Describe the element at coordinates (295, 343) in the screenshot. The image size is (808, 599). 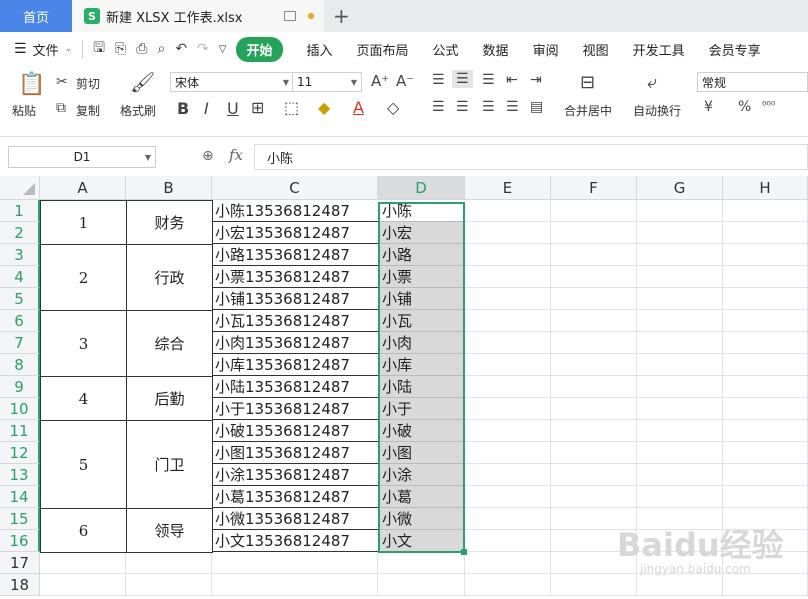
I see `cell-c: 小肉13536812487` at that location.